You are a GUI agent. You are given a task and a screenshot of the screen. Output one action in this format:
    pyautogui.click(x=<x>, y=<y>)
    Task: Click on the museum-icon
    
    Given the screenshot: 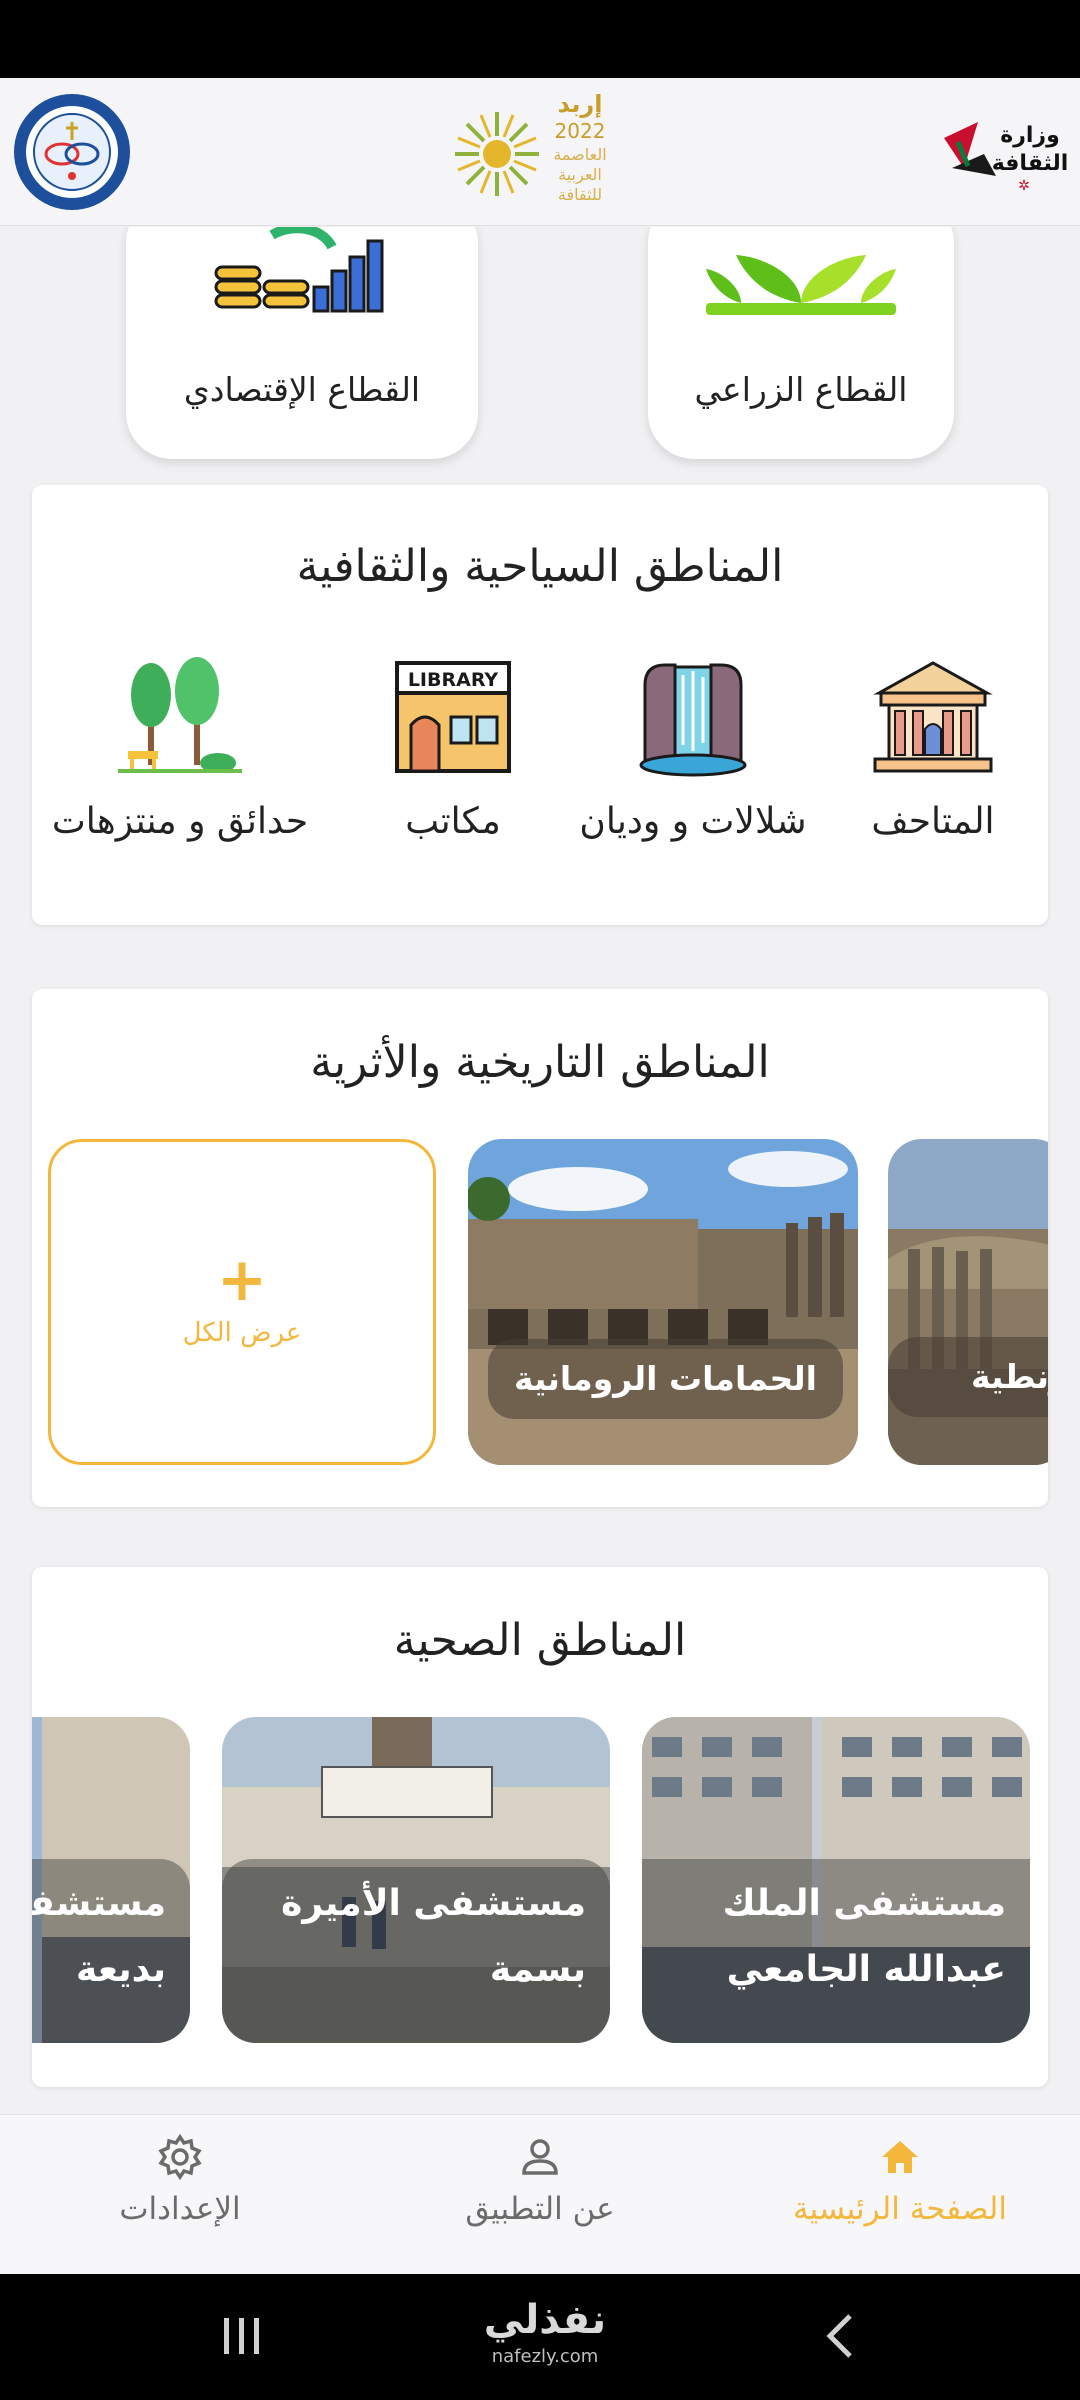 What is the action you would take?
    pyautogui.click(x=933, y=717)
    